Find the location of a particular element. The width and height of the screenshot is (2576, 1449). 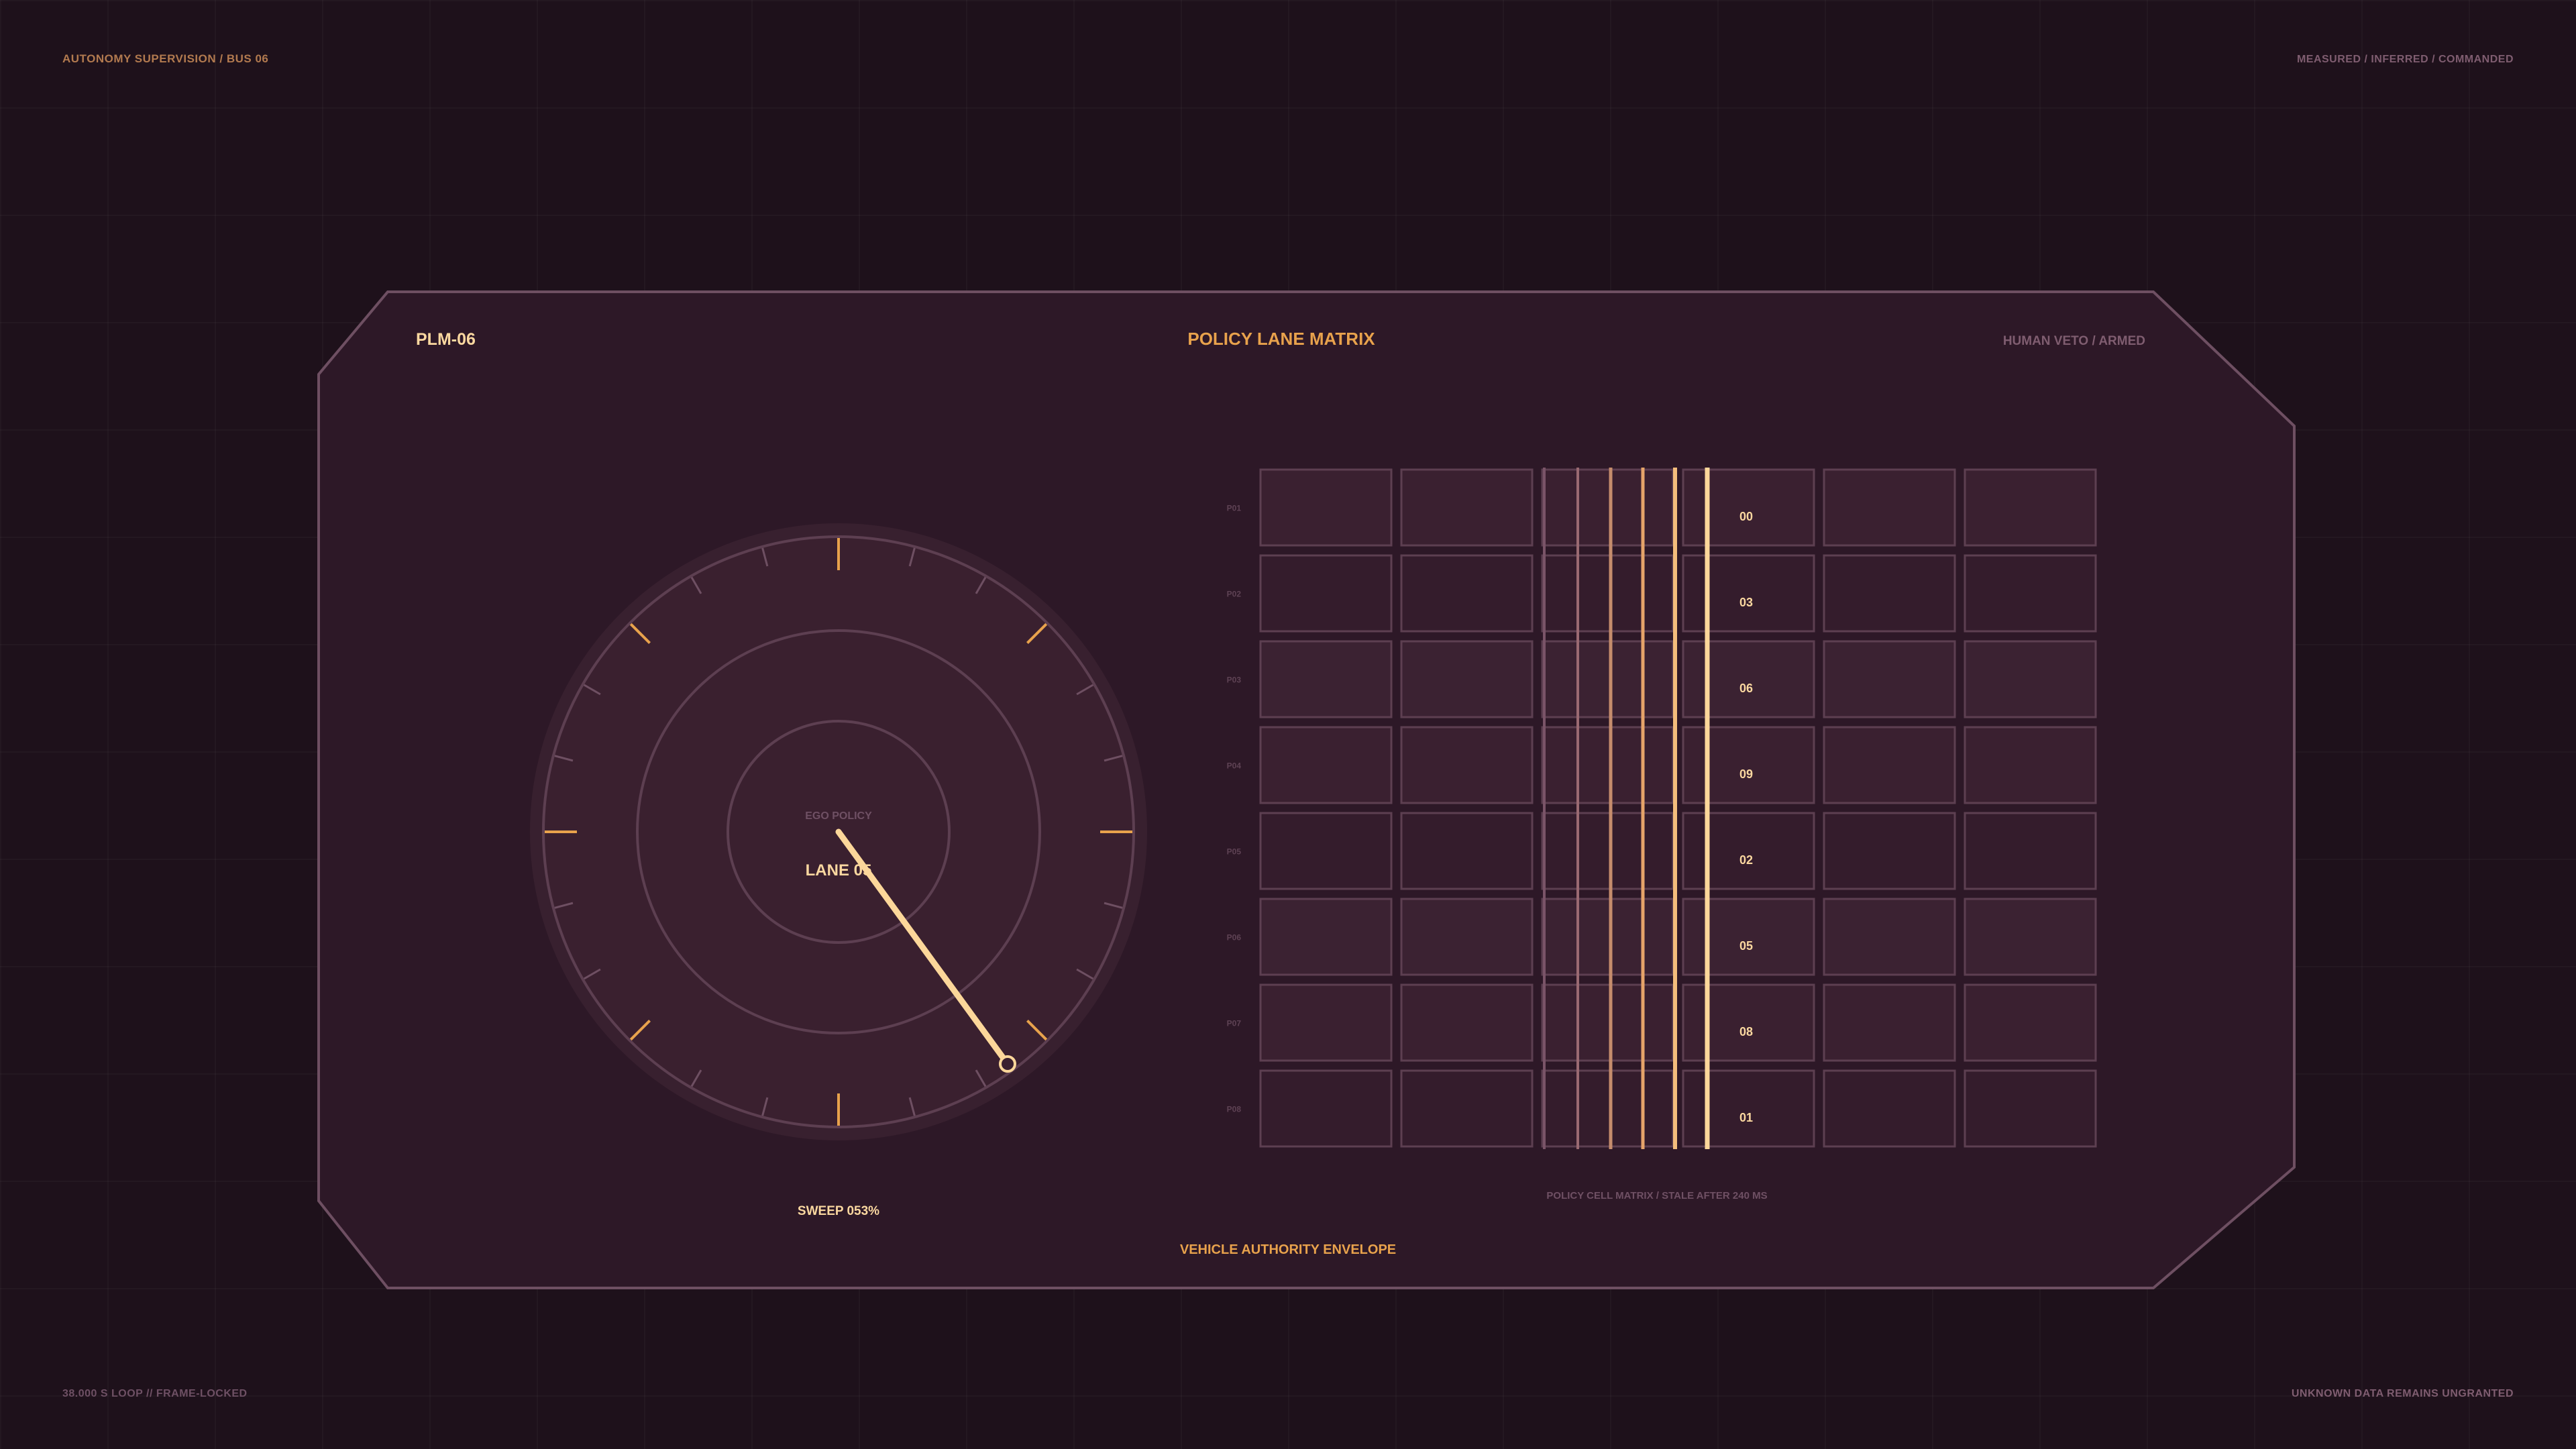

human-veto-status: HUMAN VETO / ARMED is located at coordinates (2074, 341).